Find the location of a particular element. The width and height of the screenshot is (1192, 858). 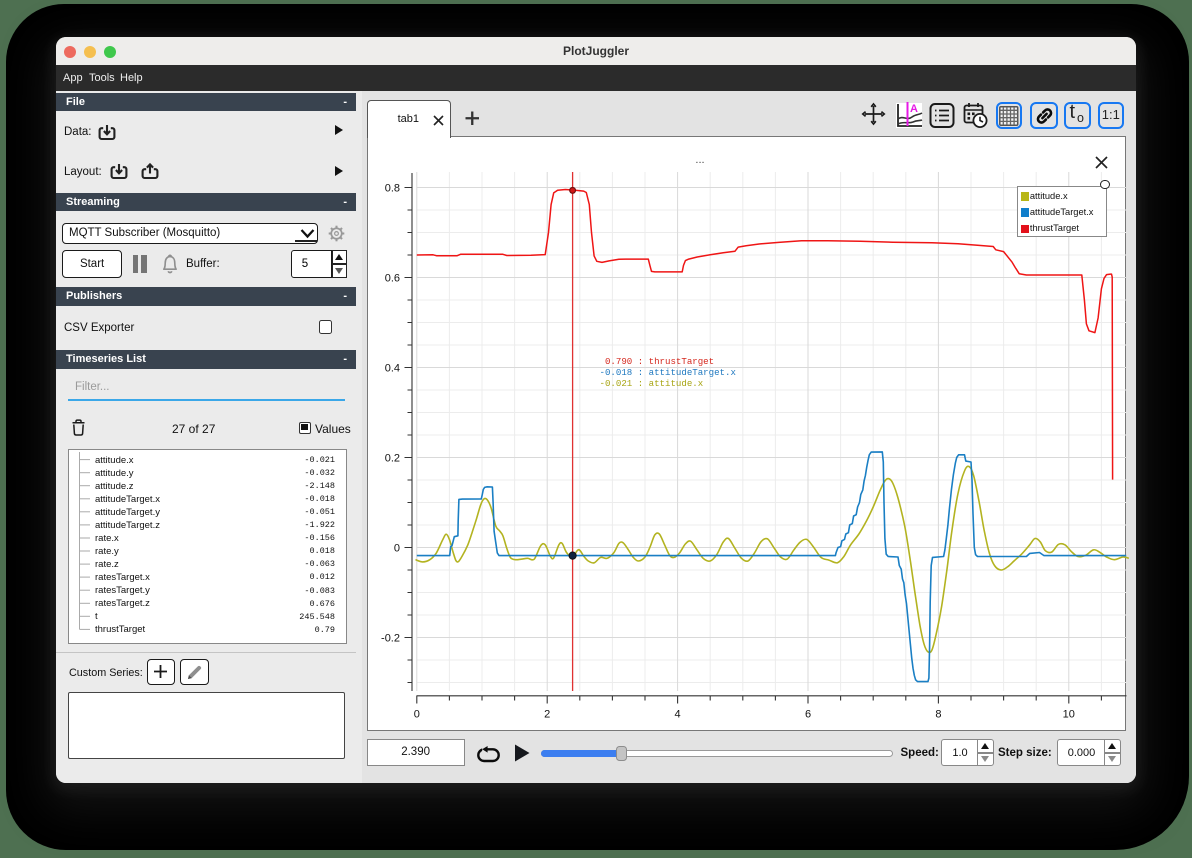

svg-text: 2 is located at coordinates (547, 714).